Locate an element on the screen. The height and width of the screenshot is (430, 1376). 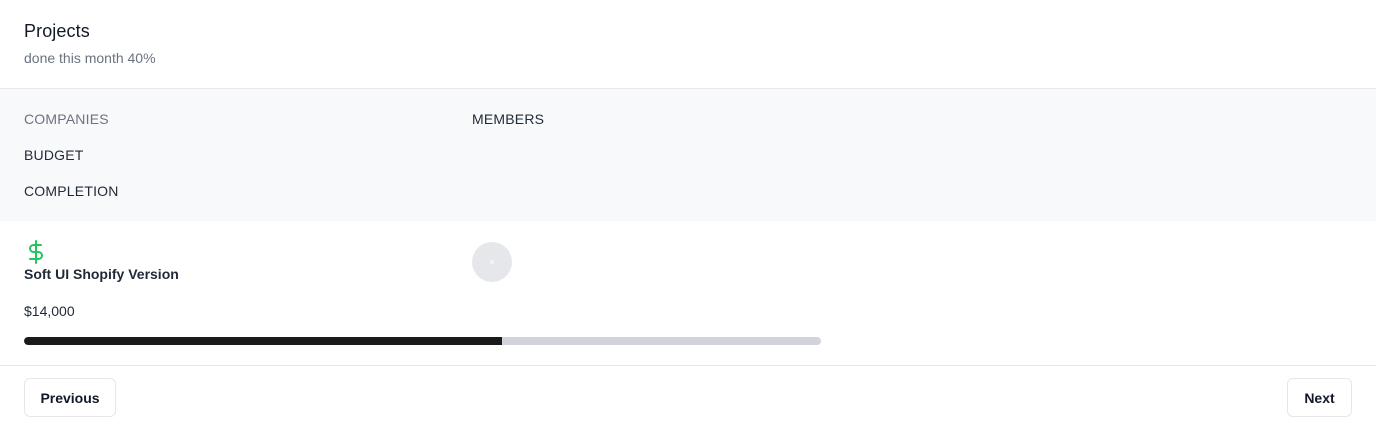
dollar-icon is located at coordinates (36, 252).